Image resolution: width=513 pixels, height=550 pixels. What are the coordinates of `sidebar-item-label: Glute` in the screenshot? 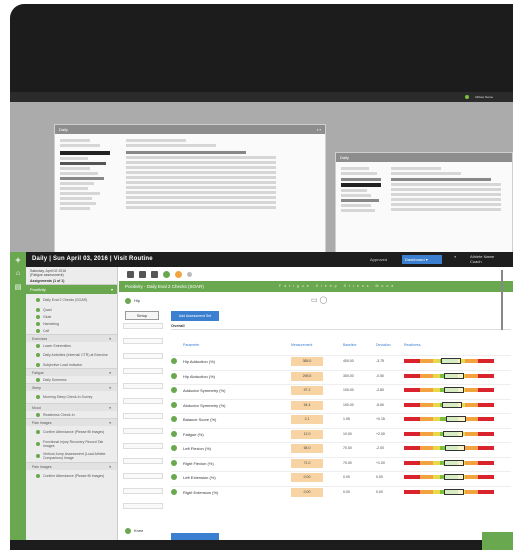 It's located at (47, 316).